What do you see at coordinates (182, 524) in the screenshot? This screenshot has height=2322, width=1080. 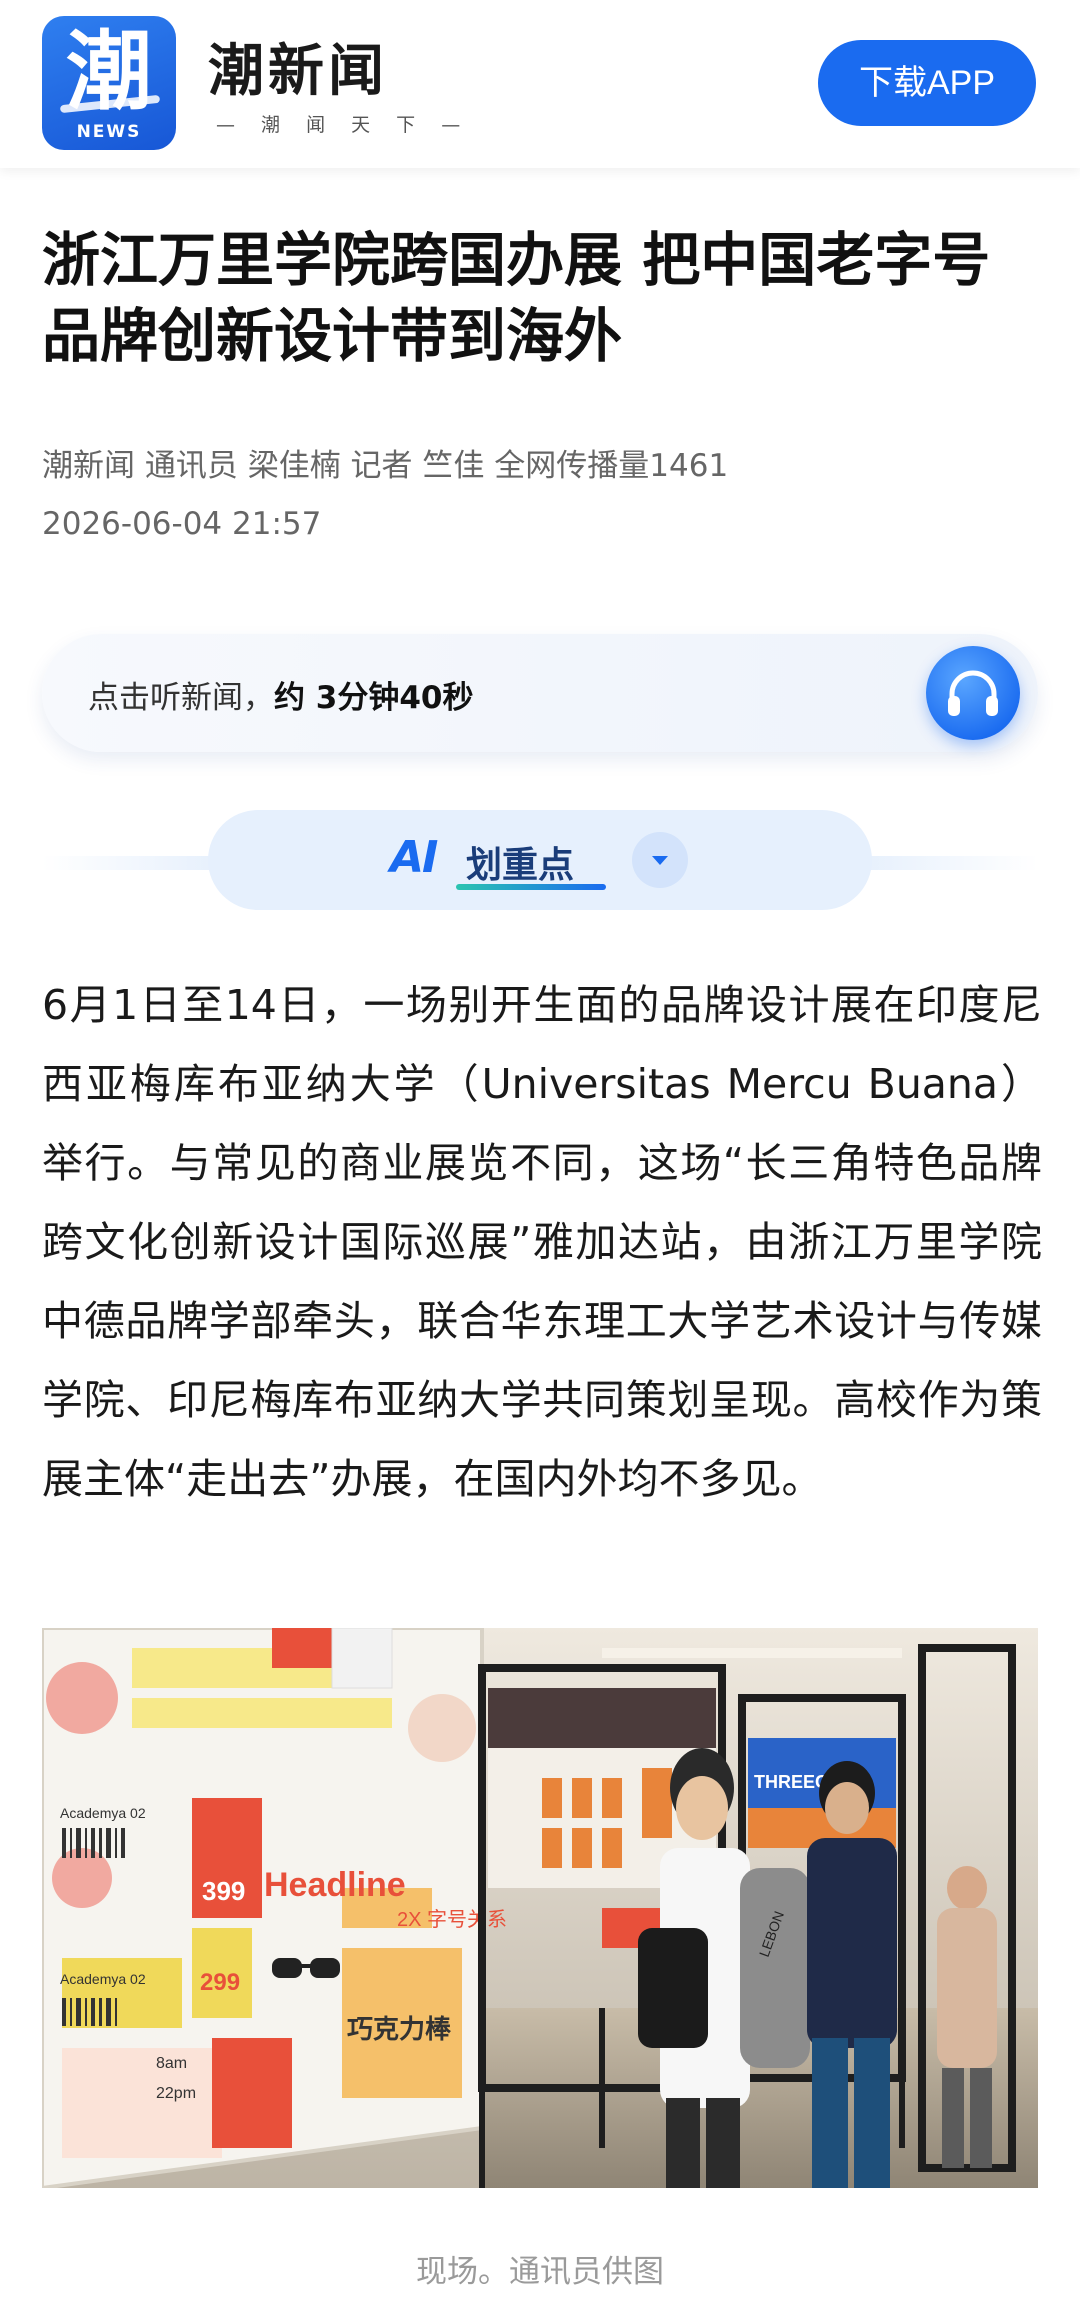 I see `article-datetime: 2026-06-04 21:57` at bounding box center [182, 524].